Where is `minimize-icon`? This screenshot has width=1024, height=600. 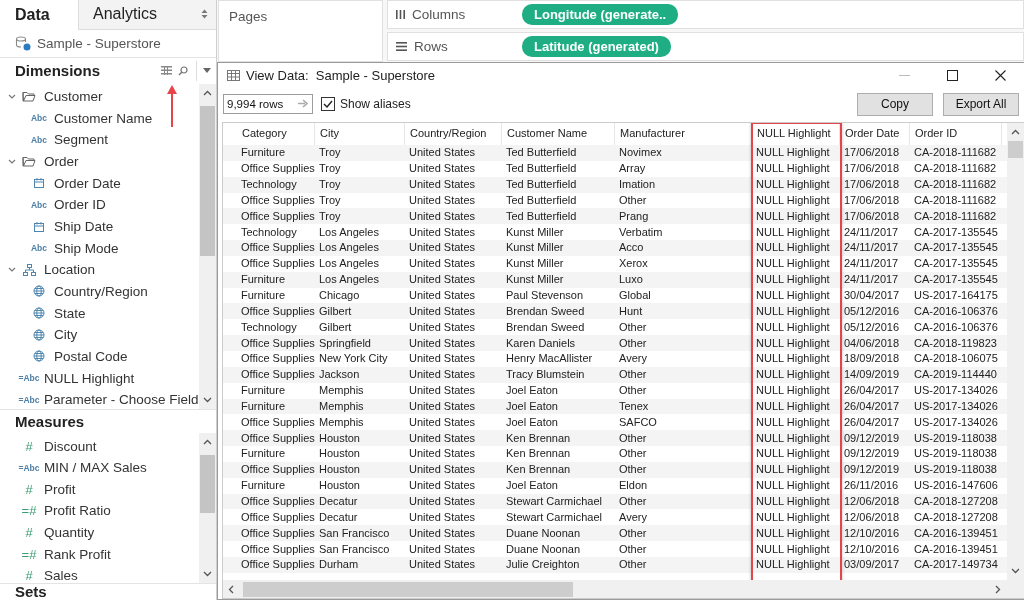
minimize-icon is located at coordinates (904, 75).